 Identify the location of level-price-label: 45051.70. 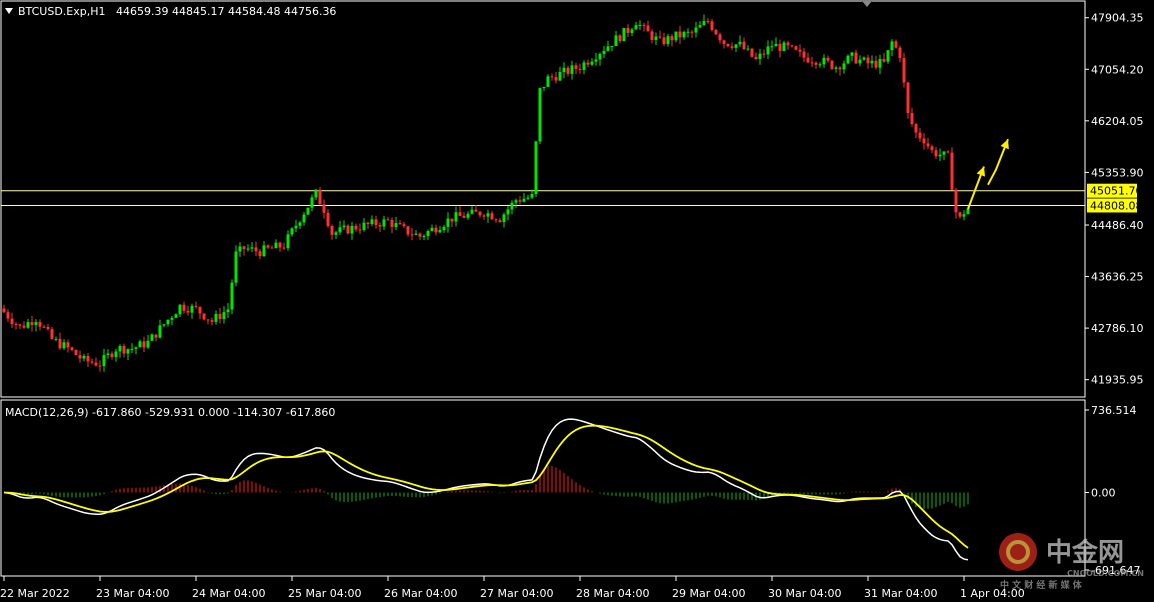
(1116, 191).